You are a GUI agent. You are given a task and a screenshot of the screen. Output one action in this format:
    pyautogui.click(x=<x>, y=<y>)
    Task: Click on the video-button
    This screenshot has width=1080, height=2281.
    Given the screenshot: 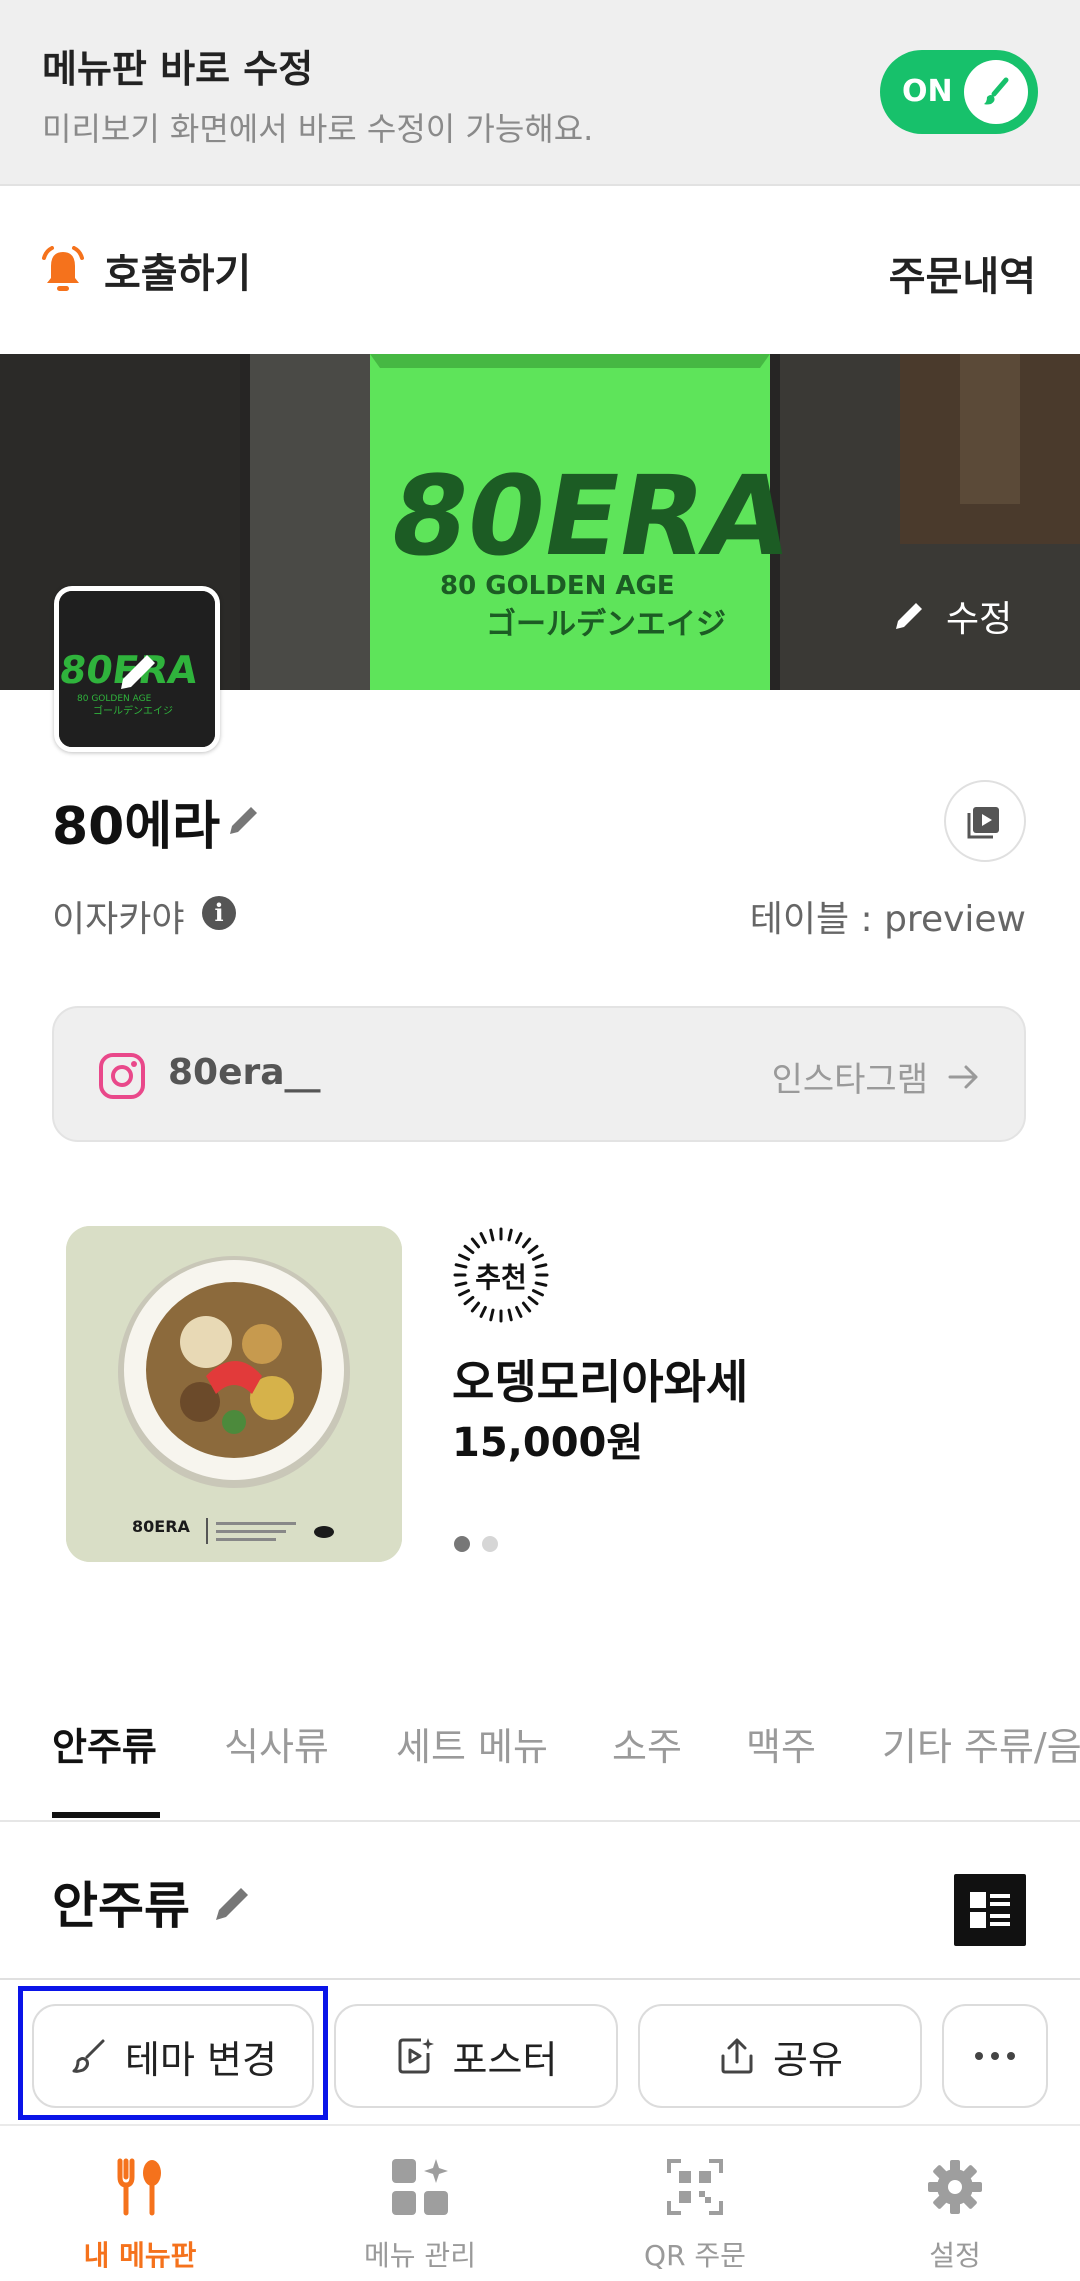 What is the action you would take?
    pyautogui.click(x=985, y=821)
    